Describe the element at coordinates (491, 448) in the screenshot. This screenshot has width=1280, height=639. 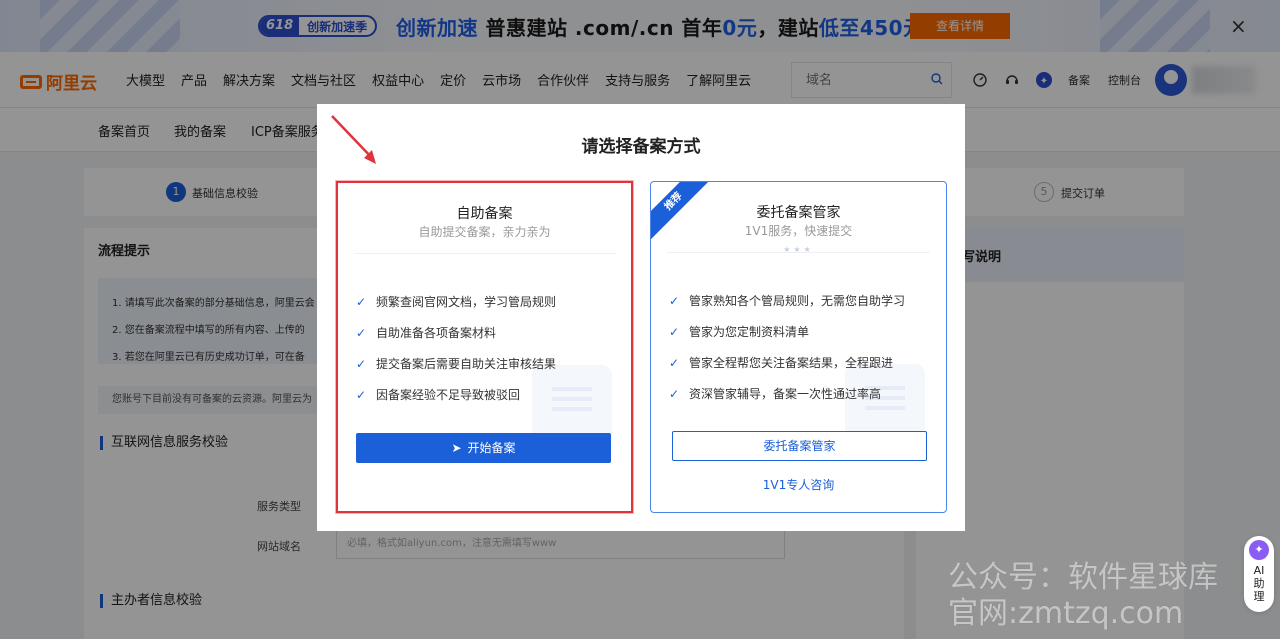
I see `start-beian-label: 开始备案` at that location.